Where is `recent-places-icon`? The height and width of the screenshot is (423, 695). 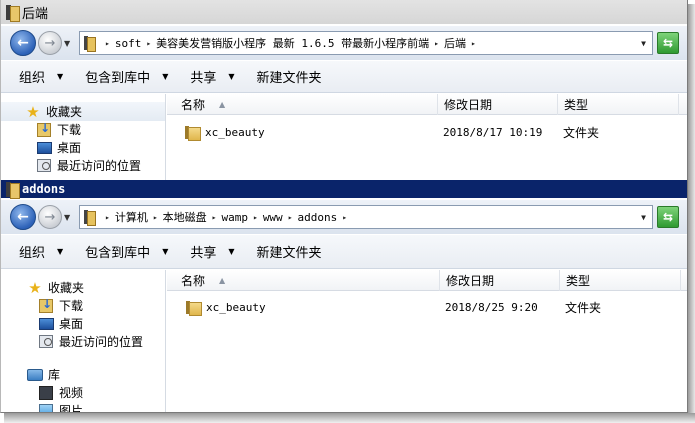
recent-places-icon is located at coordinates (44, 165).